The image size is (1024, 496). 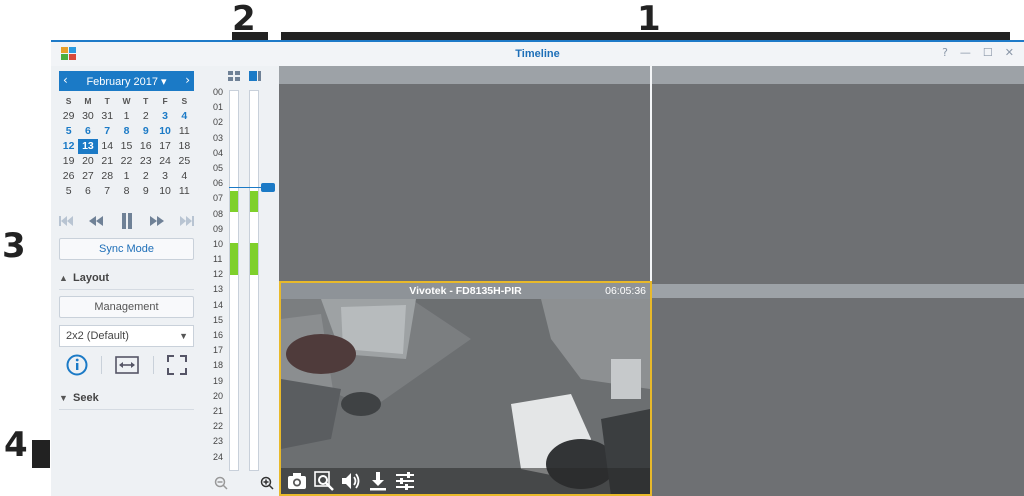 I want to click on timeline-cursor-handle, so click(x=268, y=187).